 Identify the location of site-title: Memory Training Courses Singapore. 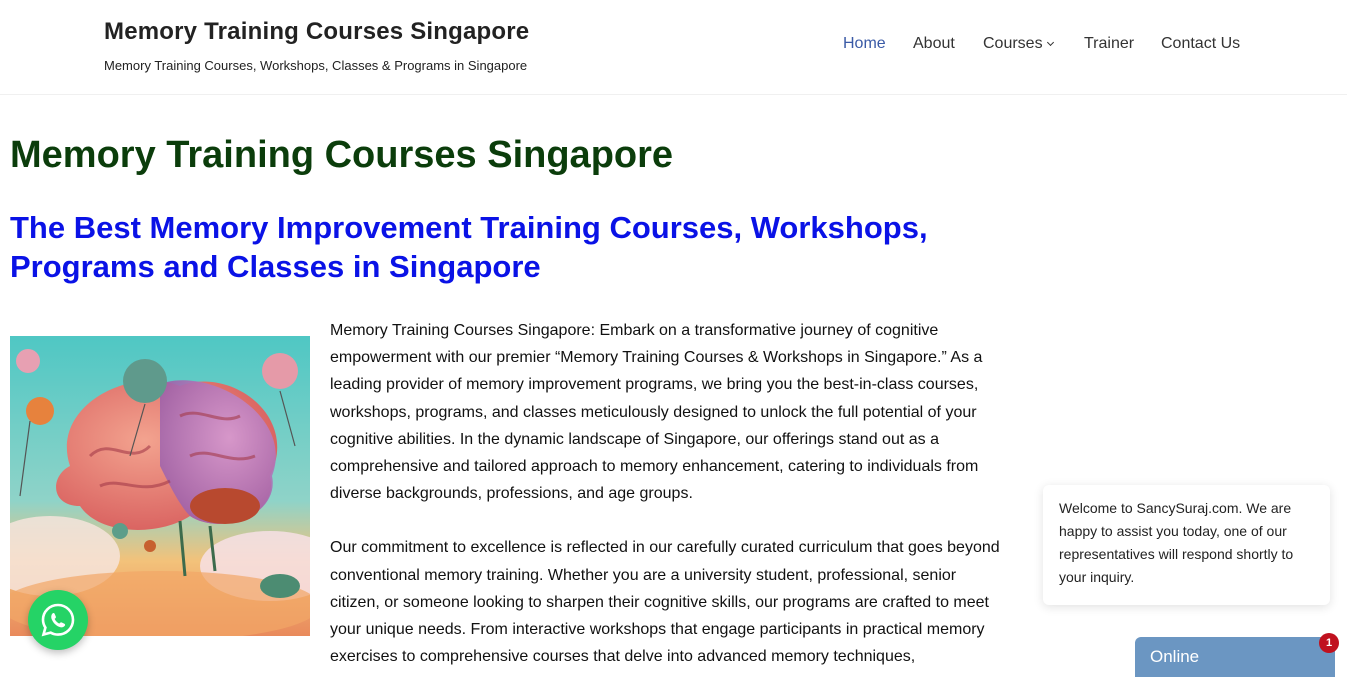
(316, 32).